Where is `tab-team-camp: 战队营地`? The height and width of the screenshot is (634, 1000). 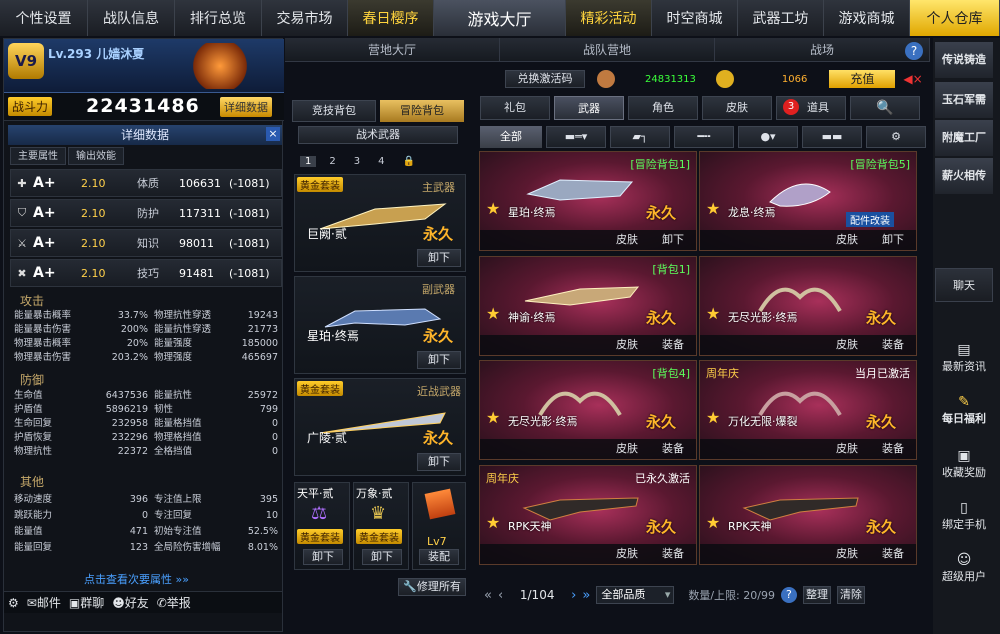 tab-team-camp: 战队营地 is located at coordinates (607, 49).